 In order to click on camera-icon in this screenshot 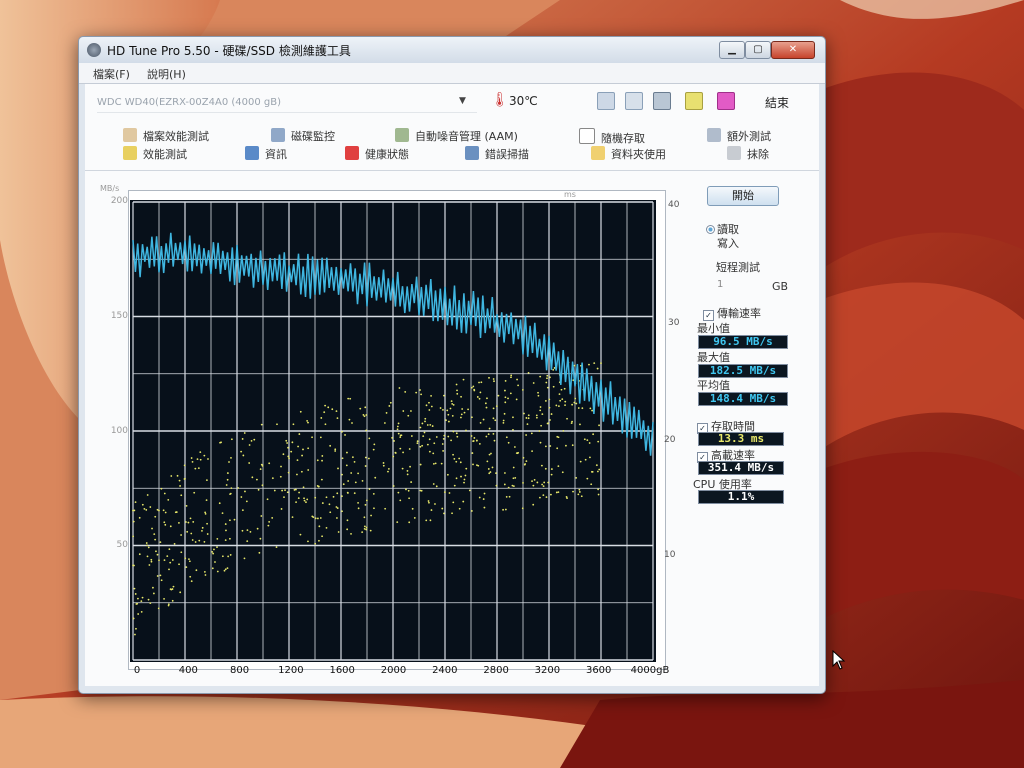, I will do `click(662, 101)`.